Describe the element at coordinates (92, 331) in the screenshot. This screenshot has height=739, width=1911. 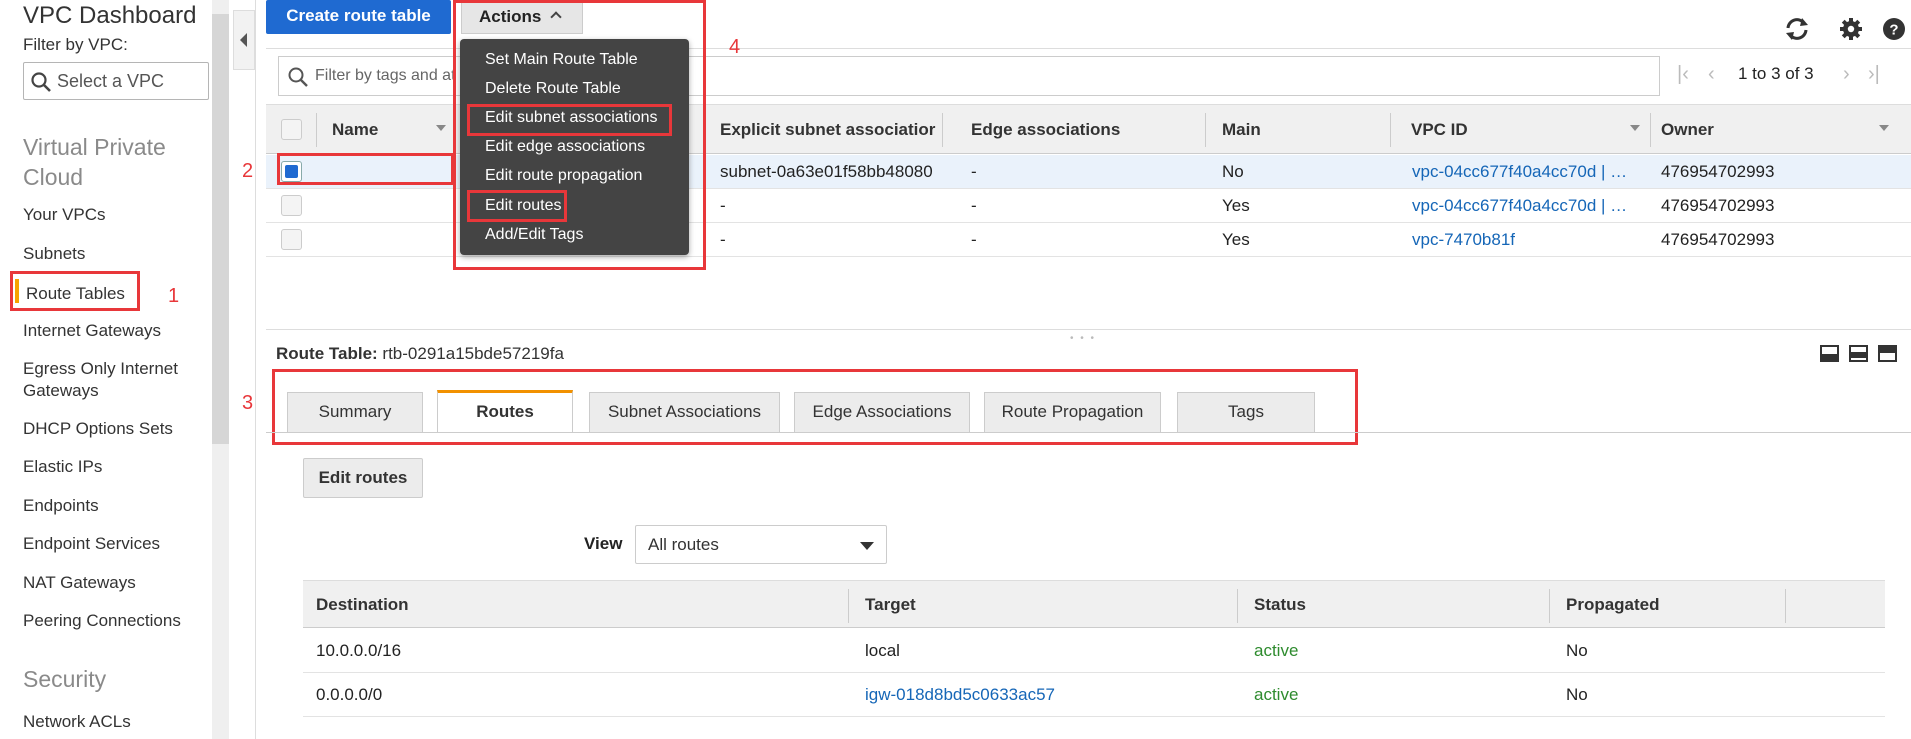
I see `sidebar-item-internet-gateways: Internet Gateways` at that location.